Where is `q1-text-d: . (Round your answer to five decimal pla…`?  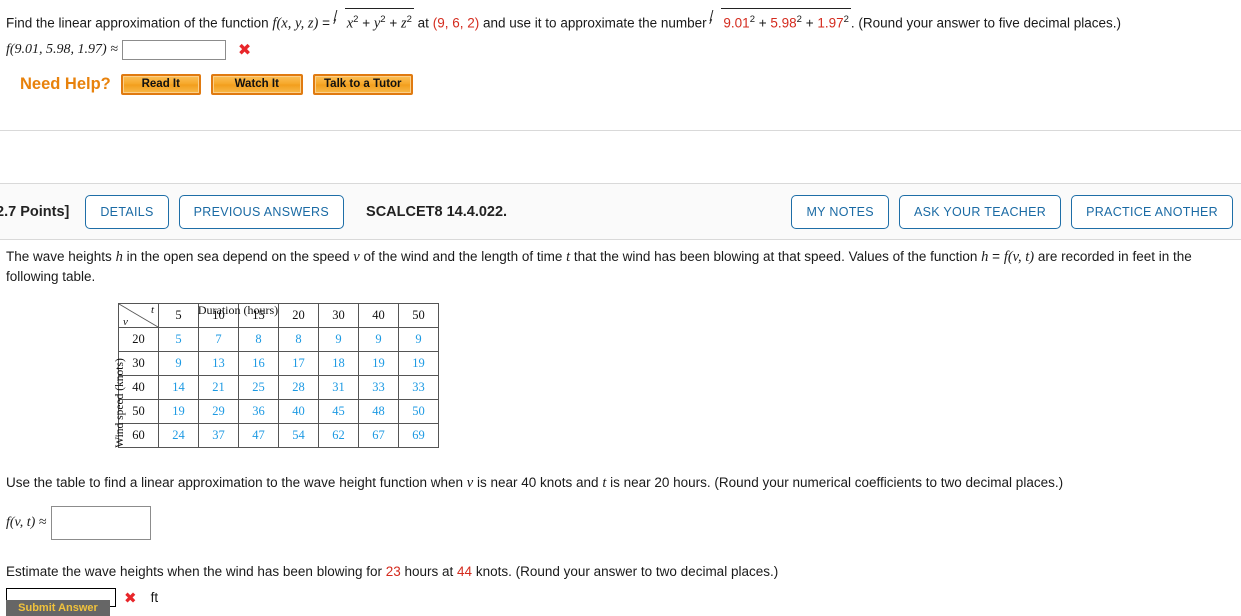
q1-text-d: . (Round your answer to five decimal pla… is located at coordinates (986, 23).